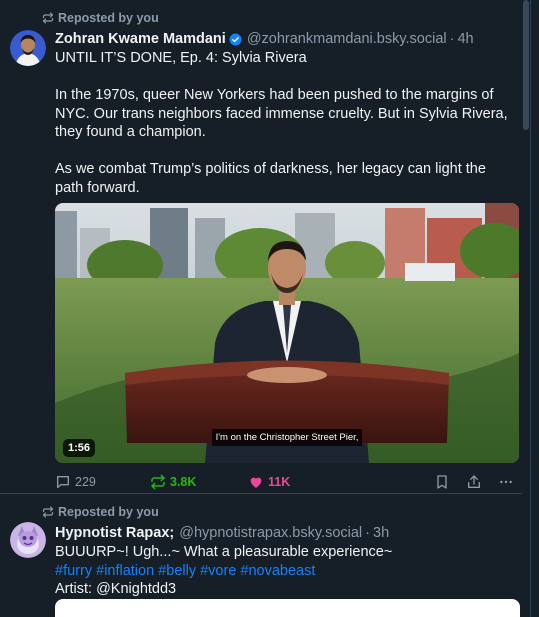 This screenshot has height=617, width=539. I want to click on post-time: 3h, so click(381, 533).